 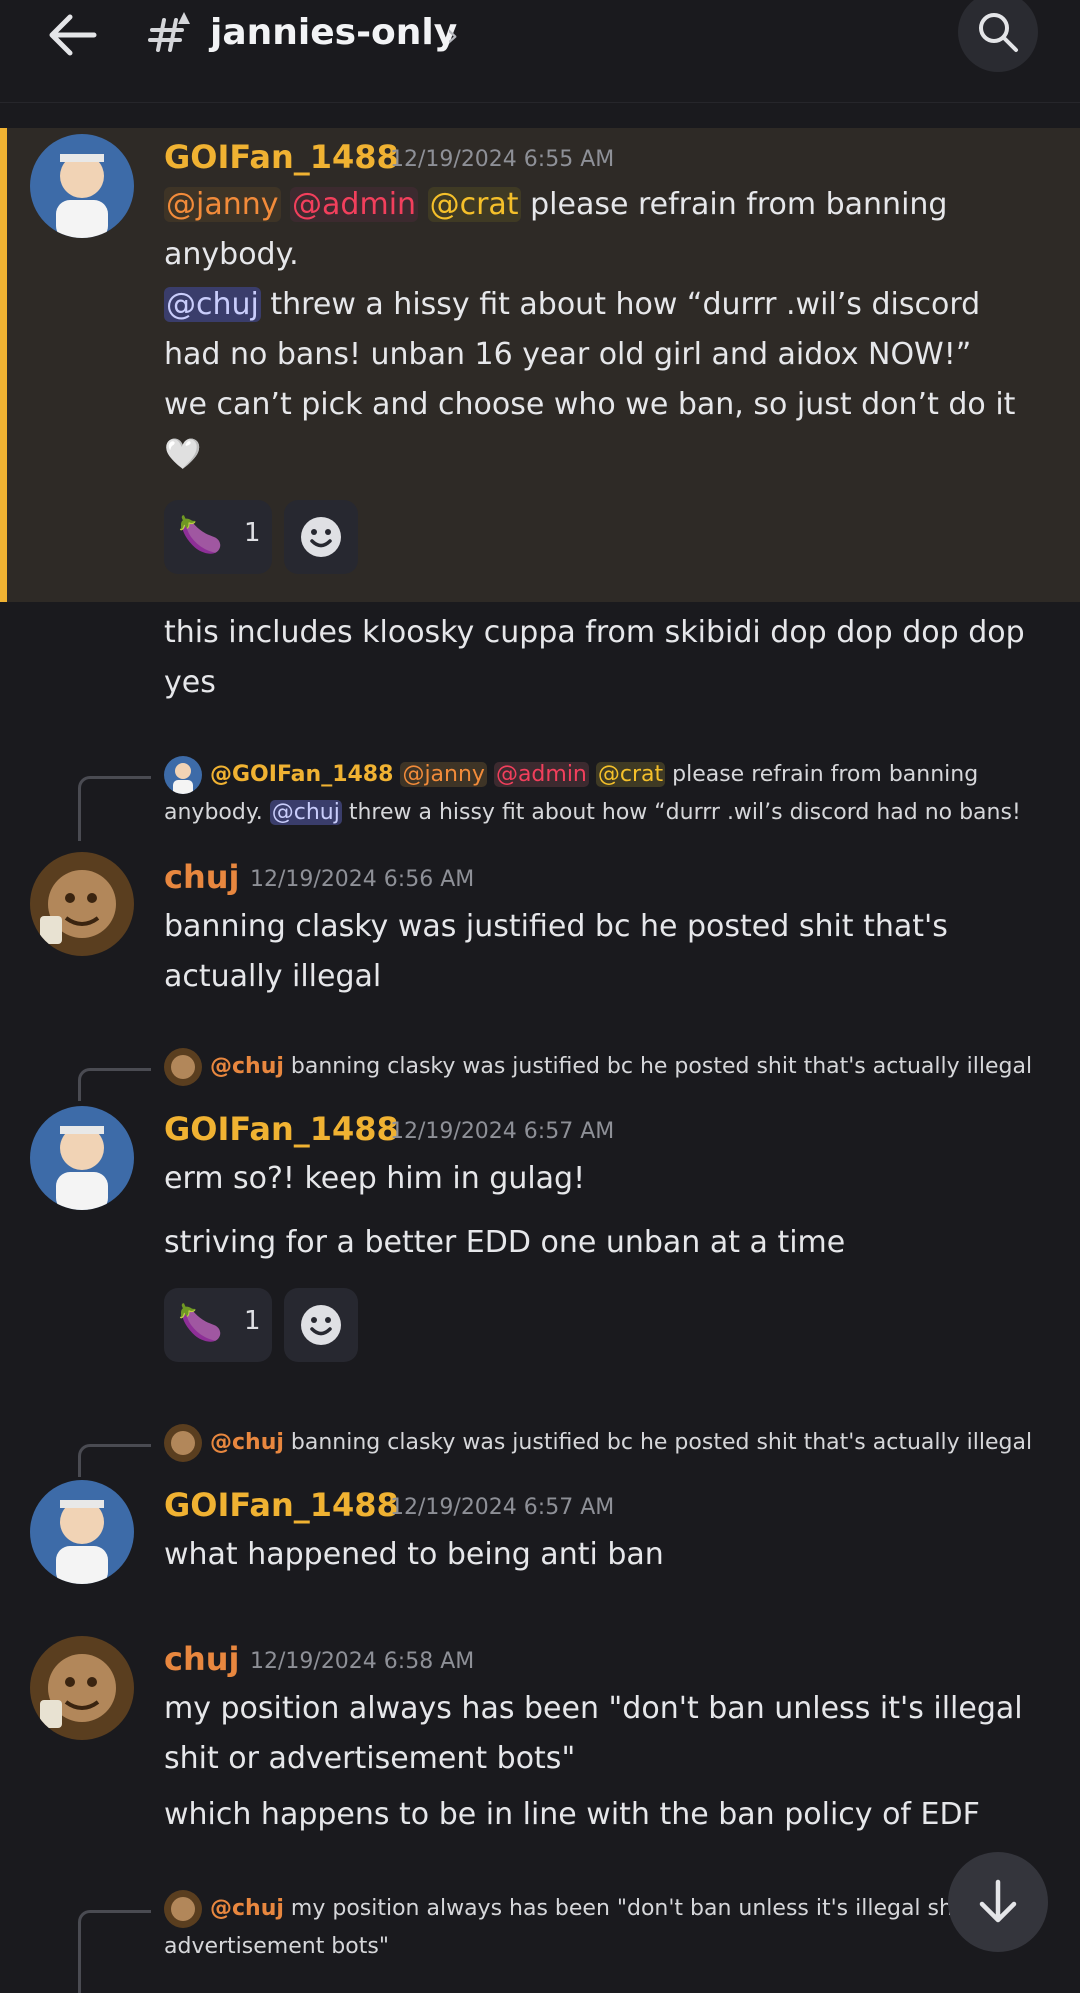 I want to click on arrow-left-icon, so click(x=73, y=35).